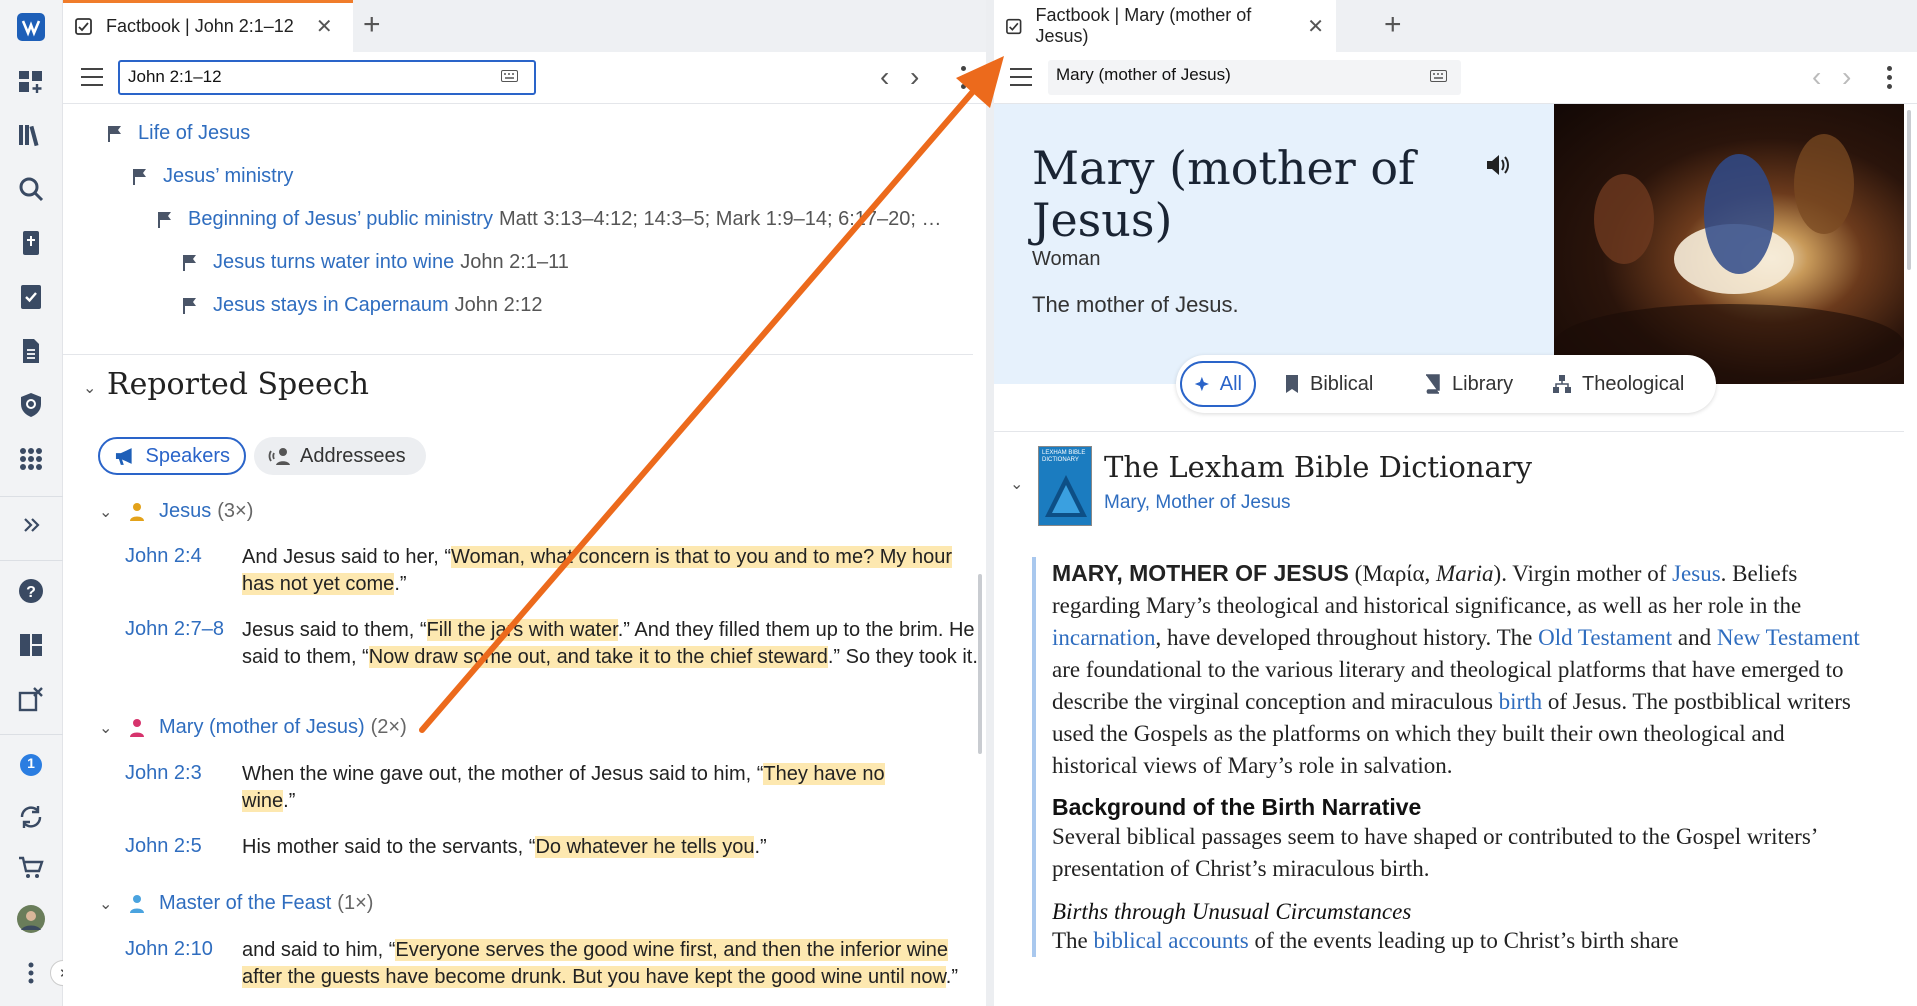 The height and width of the screenshot is (1006, 1917). What do you see at coordinates (31, 973) in the screenshot?
I see `more-vertical-icon` at bounding box center [31, 973].